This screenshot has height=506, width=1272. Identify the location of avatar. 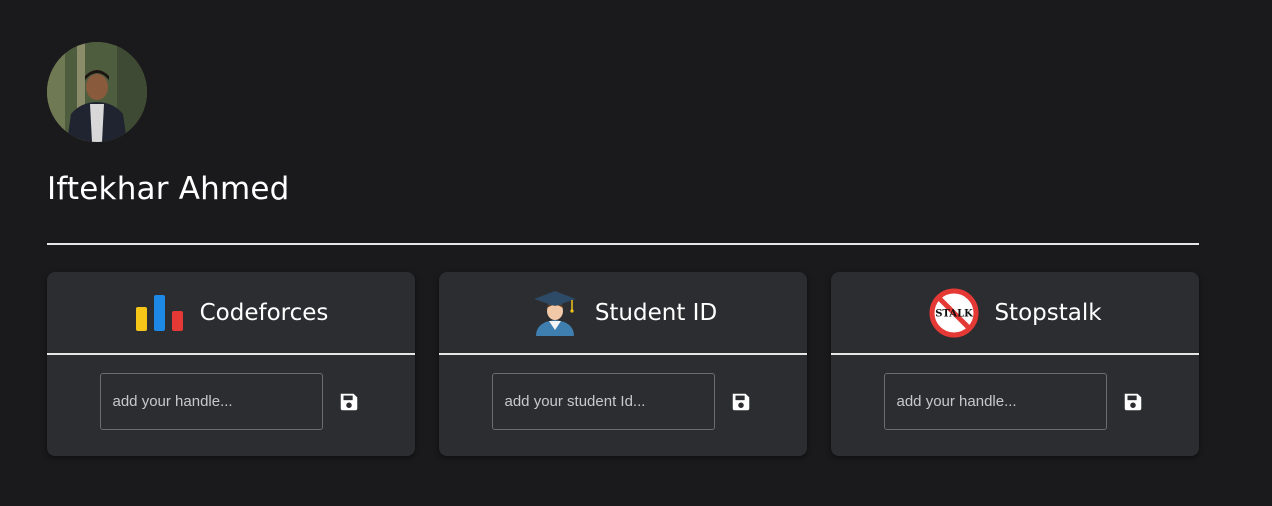
(97, 92).